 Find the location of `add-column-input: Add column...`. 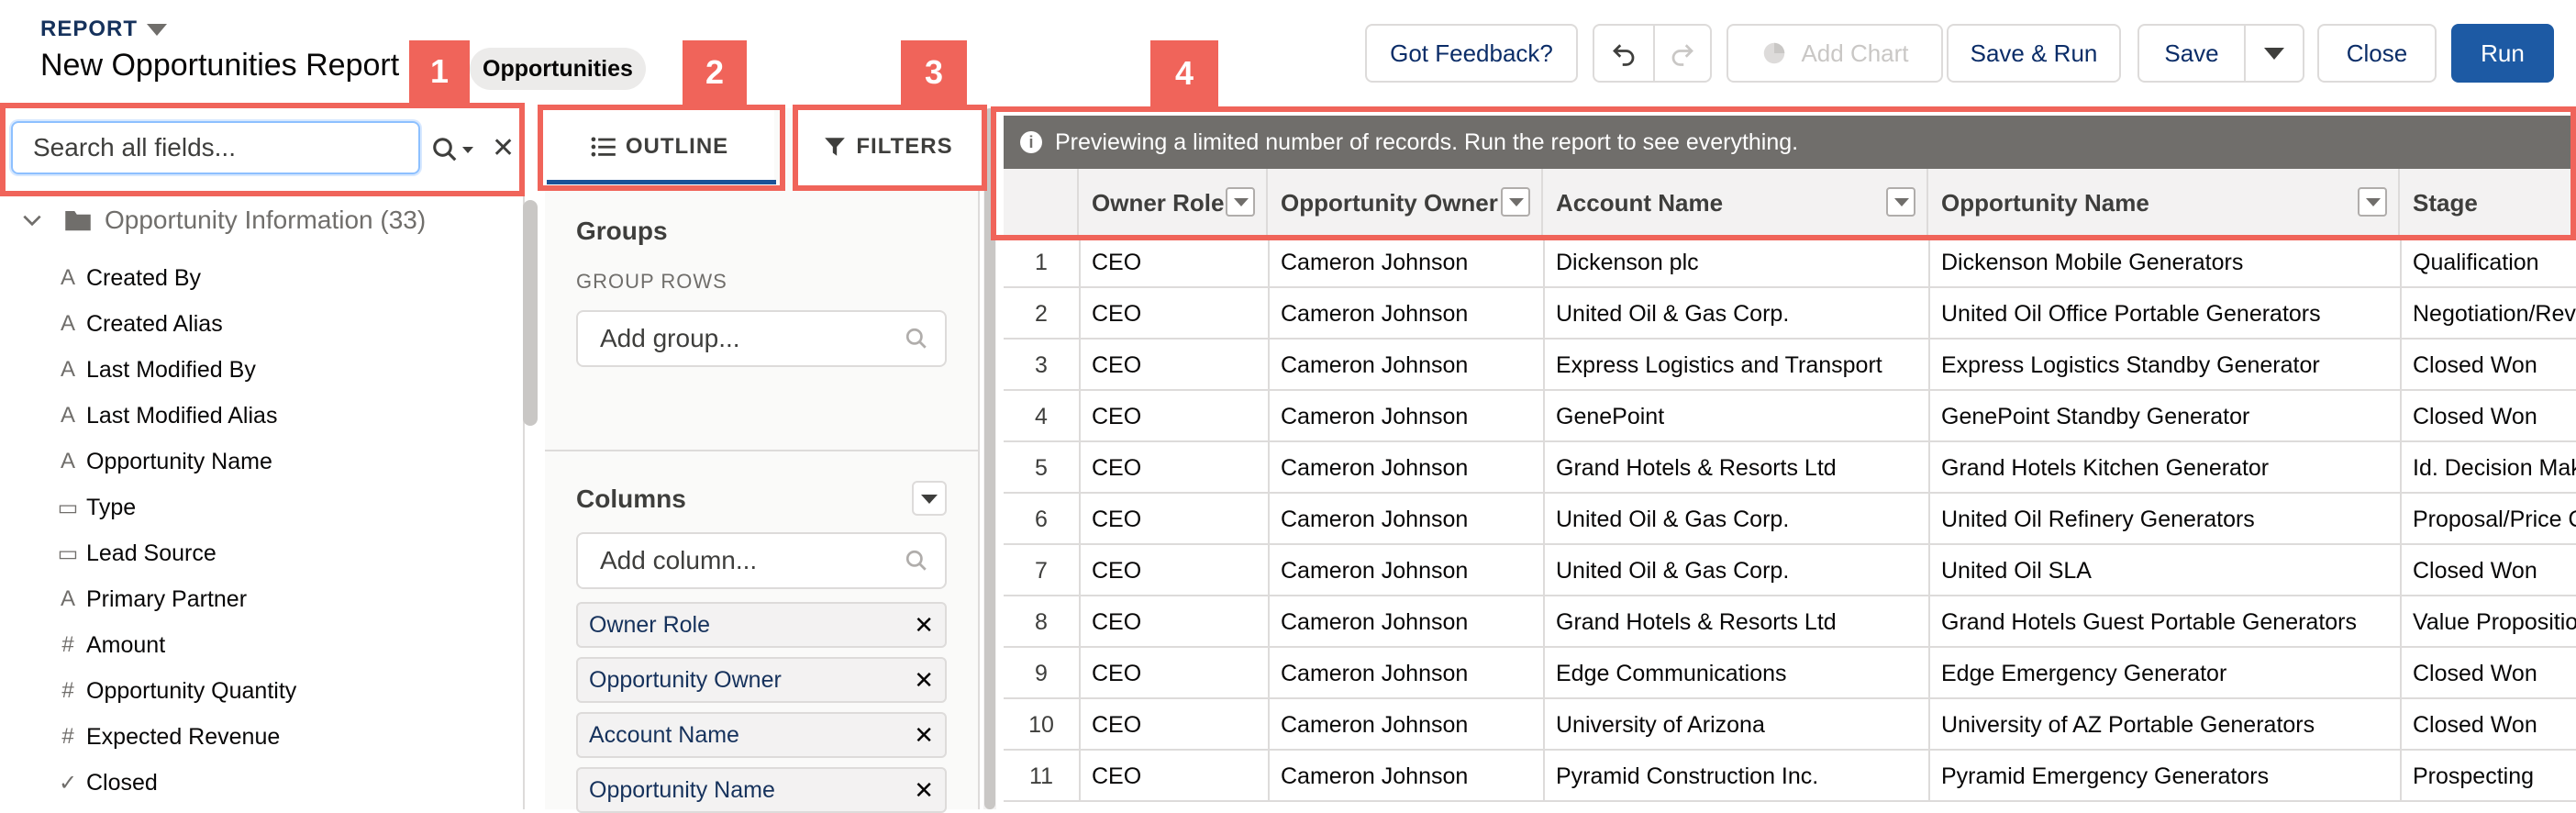

add-column-input: Add column... is located at coordinates (761, 560).